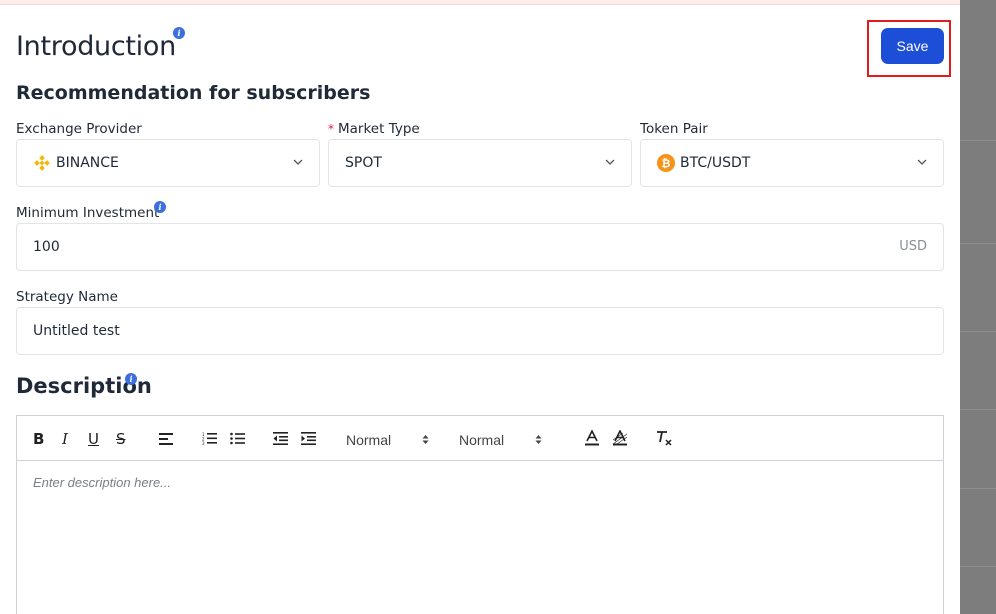 The image size is (996, 614). What do you see at coordinates (280, 438) in the screenshot?
I see `outdent-icon` at bounding box center [280, 438].